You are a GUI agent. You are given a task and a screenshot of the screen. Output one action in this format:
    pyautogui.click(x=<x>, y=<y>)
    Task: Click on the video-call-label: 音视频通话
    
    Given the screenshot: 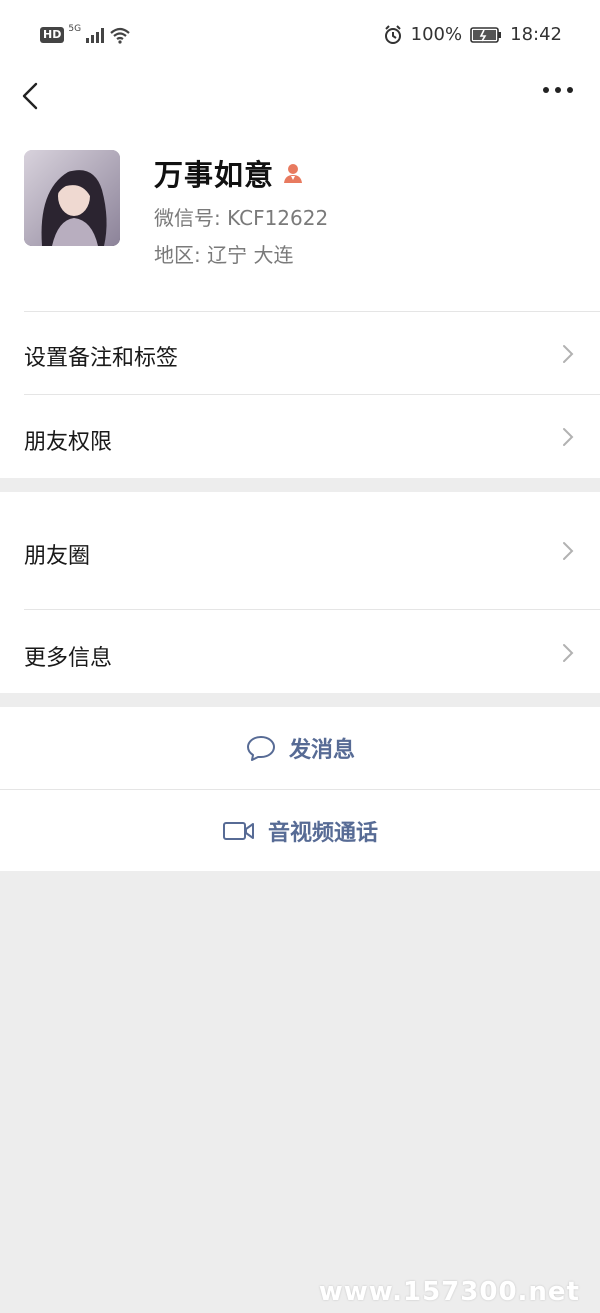 What is the action you would take?
    pyautogui.click(x=322, y=833)
    